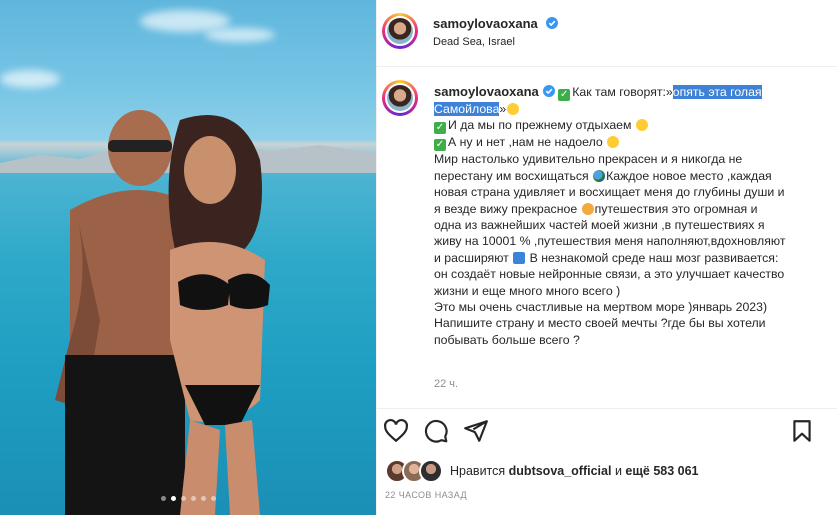 Image resolution: width=837 pixels, height=515 pixels. Describe the element at coordinates (511, 175) in the screenshot. I see `caption-text: перестану им восхищаться` at that location.